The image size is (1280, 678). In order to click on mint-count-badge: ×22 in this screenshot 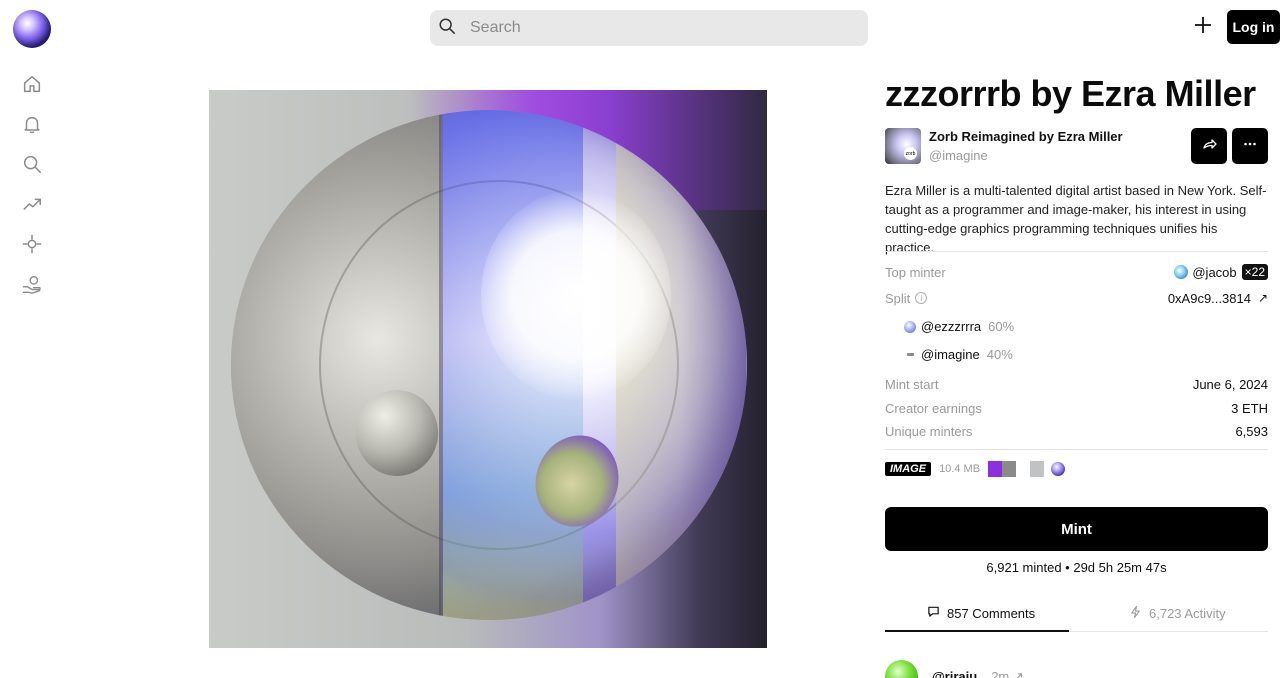, I will do `click(1254, 272)`.